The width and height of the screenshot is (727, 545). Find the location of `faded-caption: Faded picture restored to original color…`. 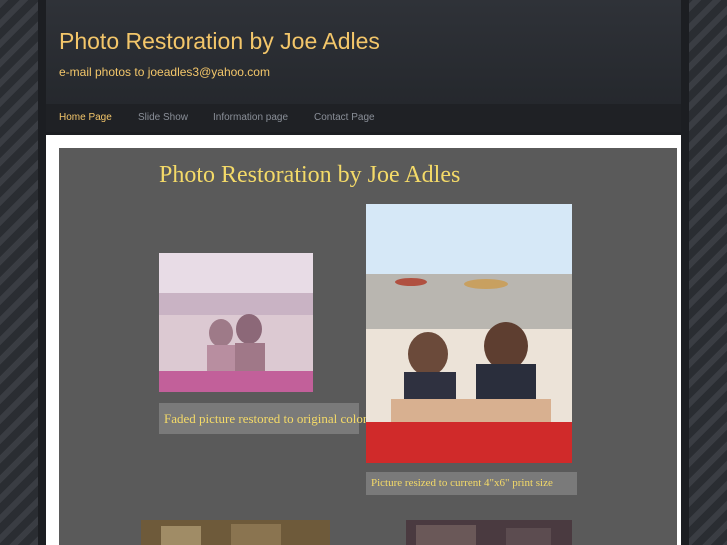

faded-caption: Faded picture restored to original color… is located at coordinates (264, 418).